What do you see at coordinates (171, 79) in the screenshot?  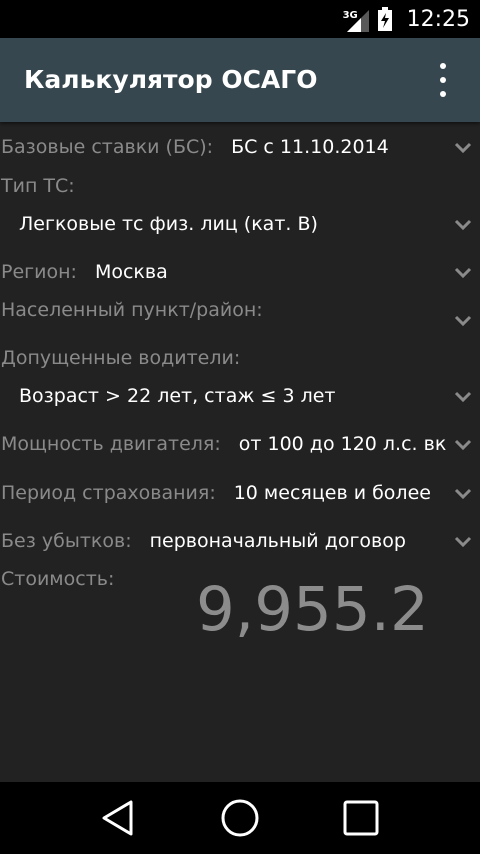 I see `app-title: Калькулятор ОСАГО` at bounding box center [171, 79].